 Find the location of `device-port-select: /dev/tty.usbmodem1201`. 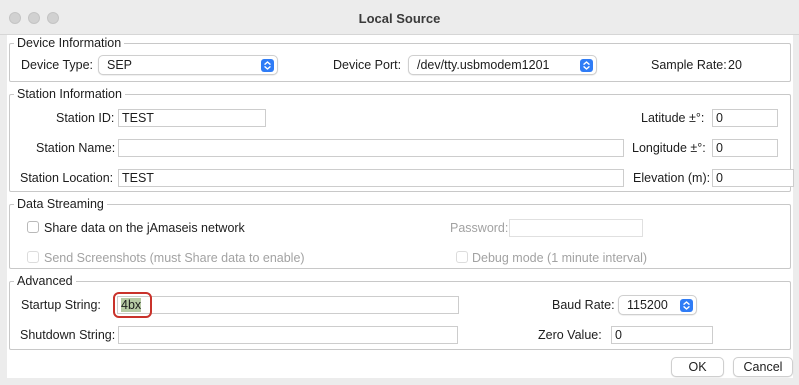

device-port-select: /dev/tty.usbmodem1201 is located at coordinates (502, 65).